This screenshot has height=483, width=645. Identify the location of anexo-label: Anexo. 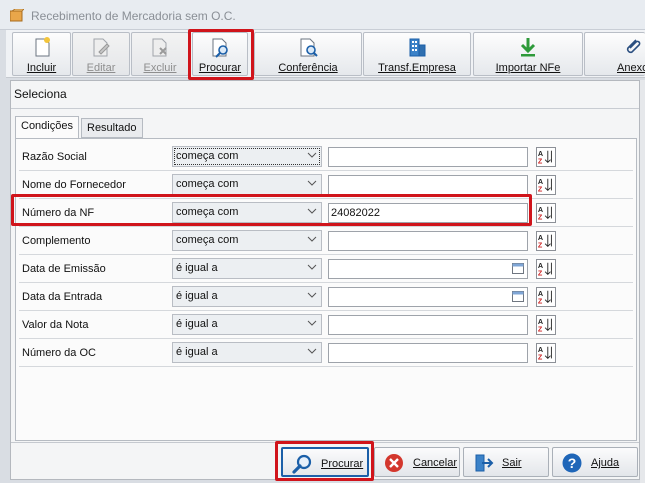
(631, 68).